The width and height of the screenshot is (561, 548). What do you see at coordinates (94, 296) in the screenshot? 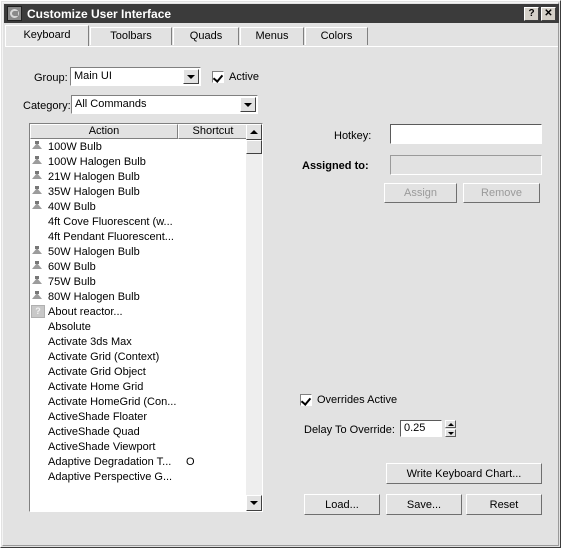
I see `row-action-label: 80W Halogen Bulb` at bounding box center [94, 296].